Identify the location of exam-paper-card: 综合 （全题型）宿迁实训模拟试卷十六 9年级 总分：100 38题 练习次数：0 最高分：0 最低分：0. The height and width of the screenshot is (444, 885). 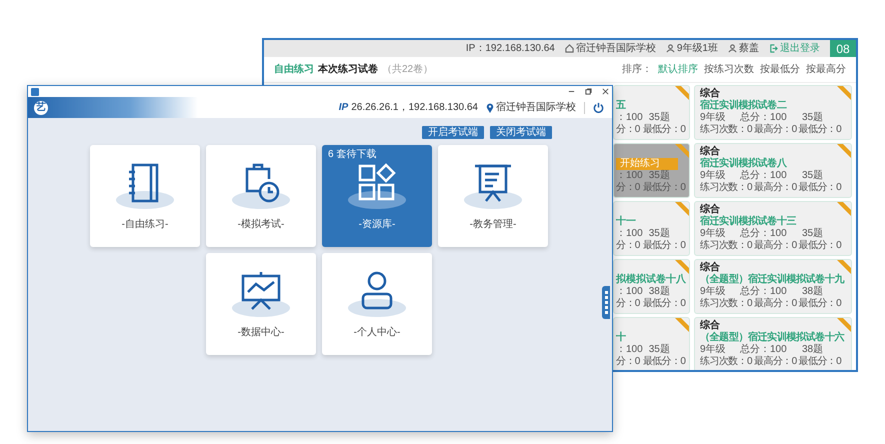
(773, 343).